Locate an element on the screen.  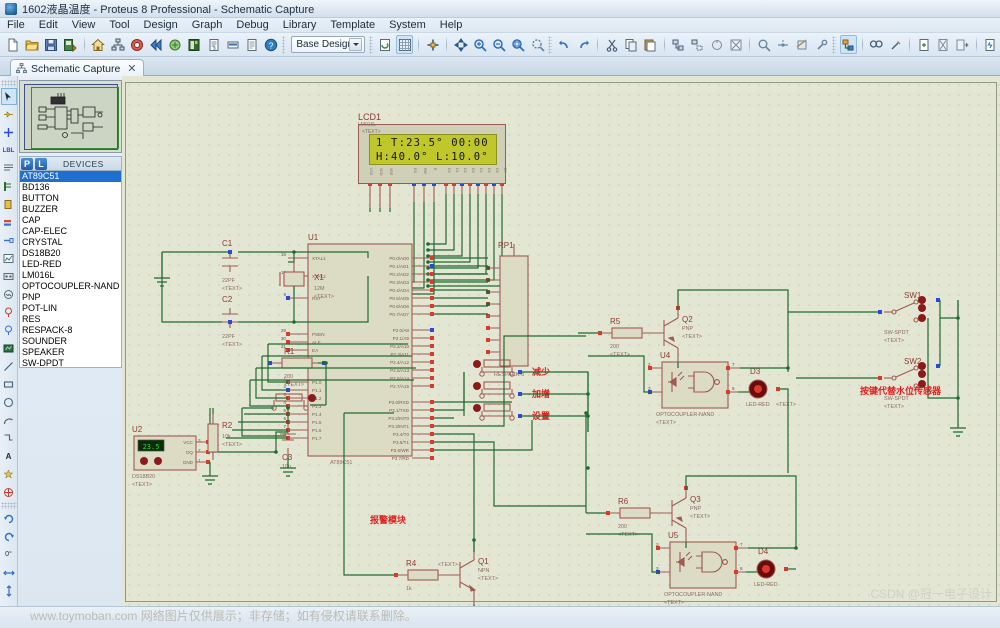
device-item-respack-8: RESPACK-8 is located at coordinates (70, 330).